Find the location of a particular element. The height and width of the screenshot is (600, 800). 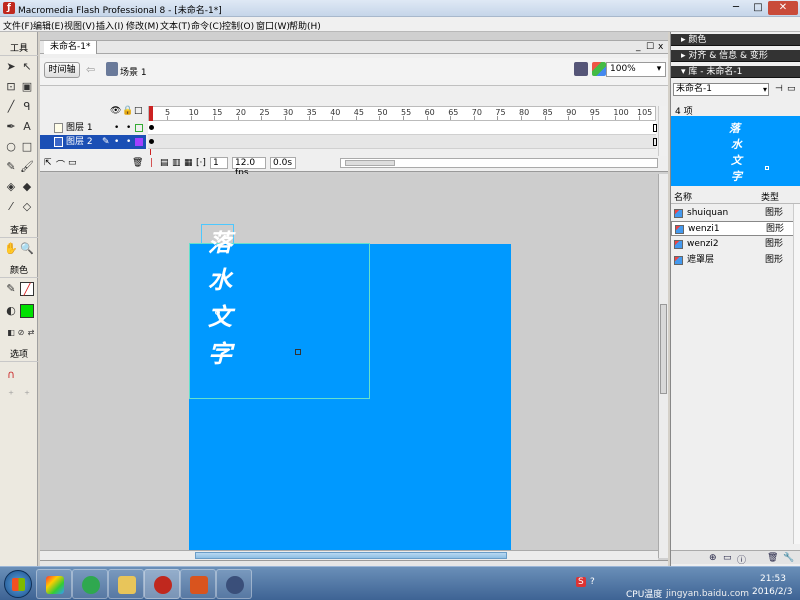

menu-modify: 修改(M) is located at coordinates (142, 25).